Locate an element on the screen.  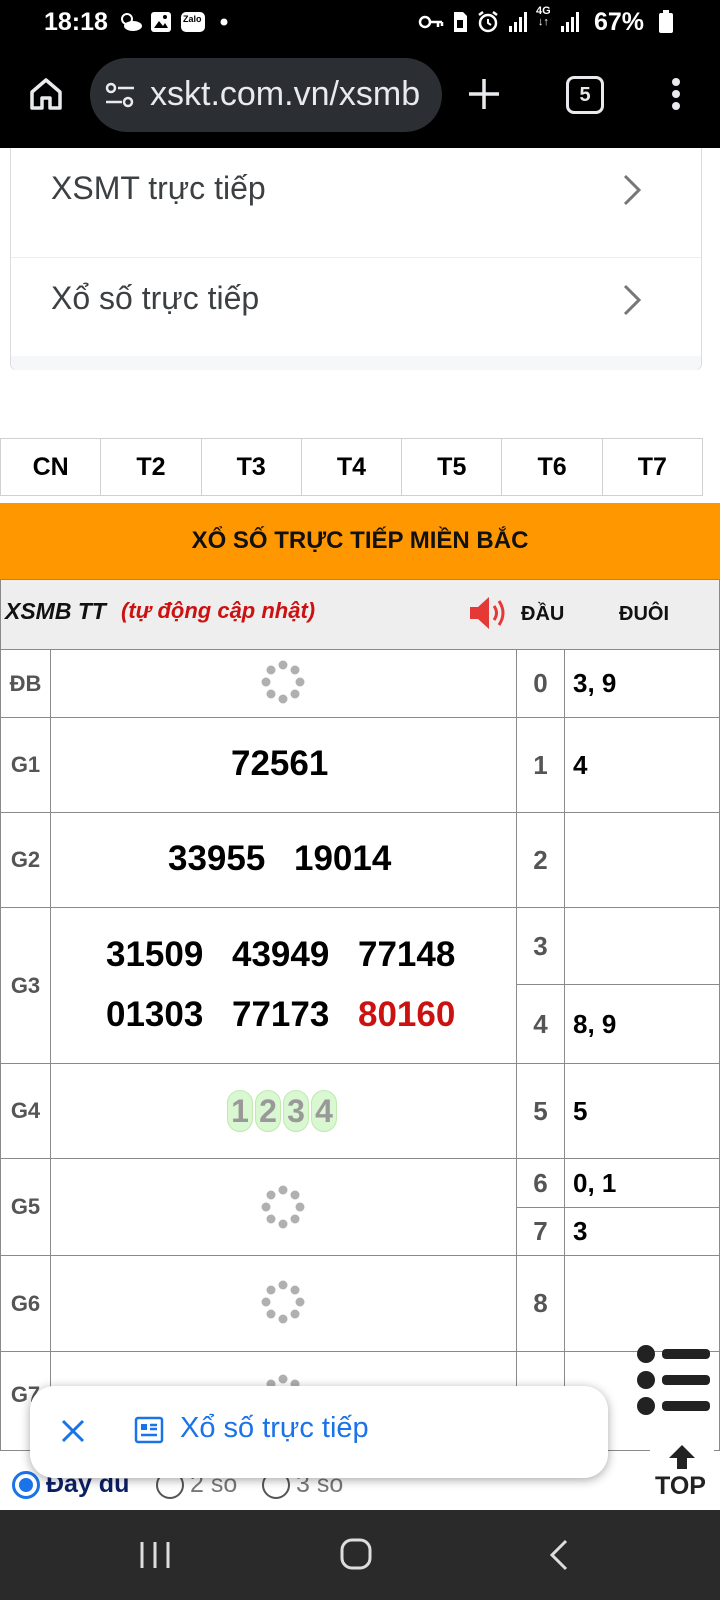
prize-numbers-g4: 1 2 3 4 is located at coordinates (283, 1111).